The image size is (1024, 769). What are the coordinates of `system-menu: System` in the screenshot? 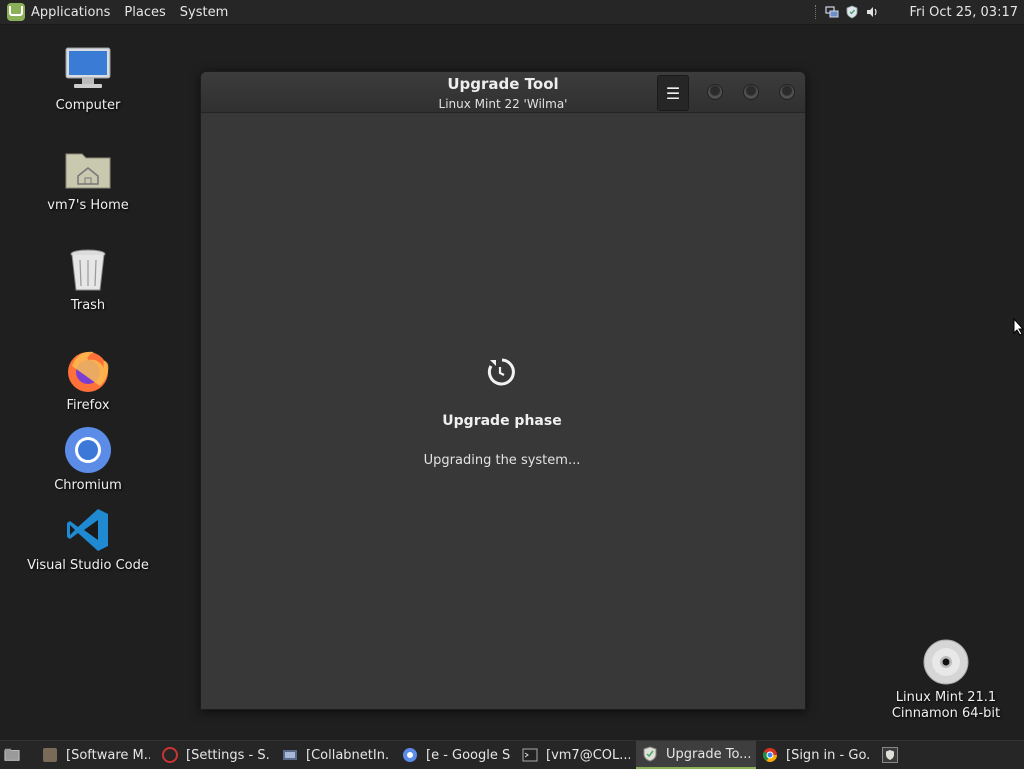 It's located at (204, 12).